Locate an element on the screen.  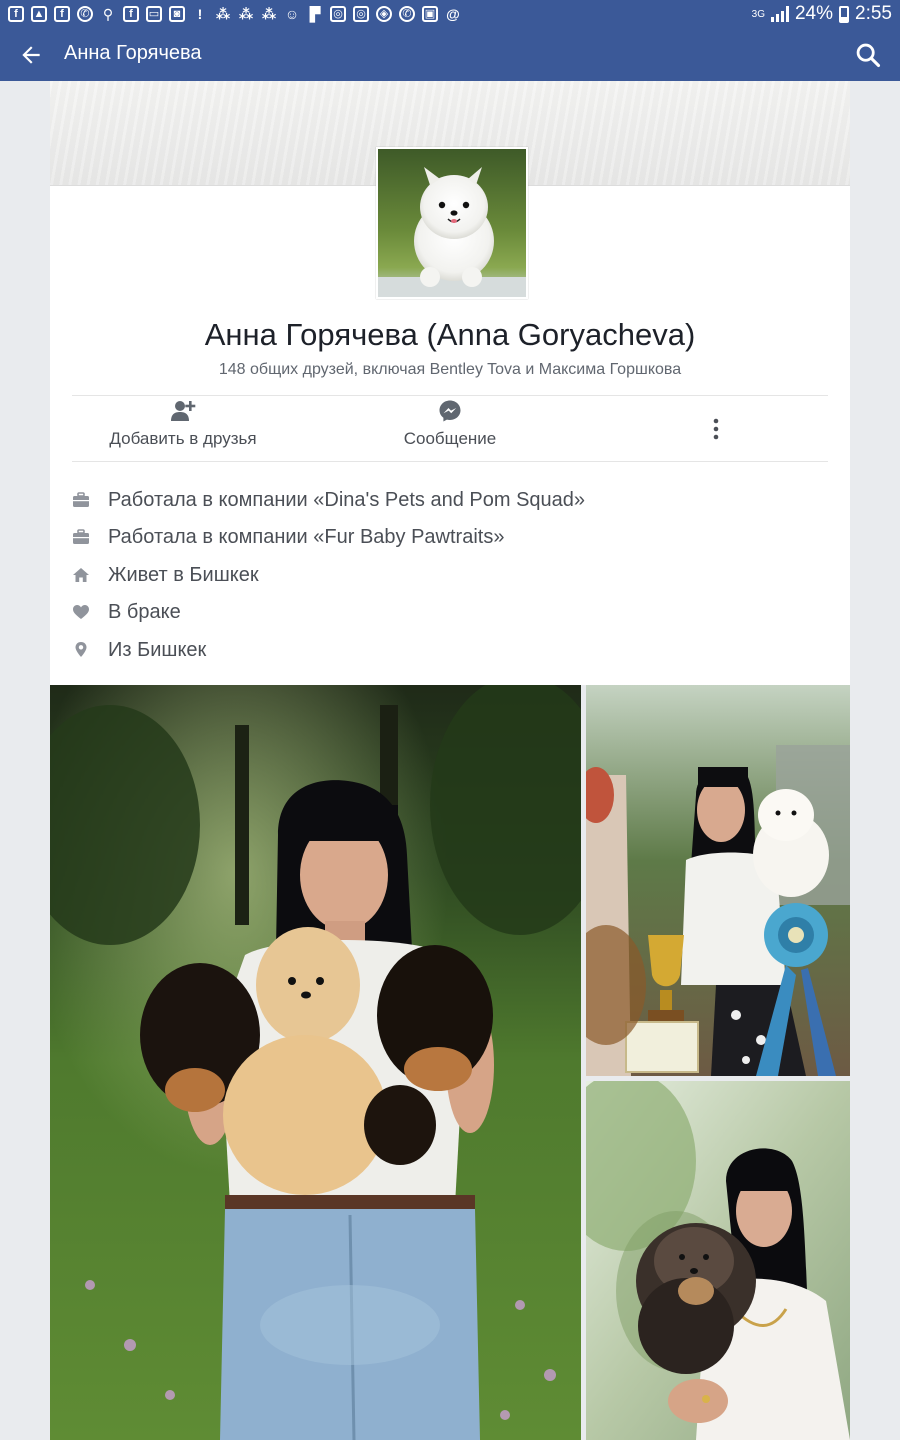
info-row-hometown: Из Бишкек is located at coordinates (139, 650).